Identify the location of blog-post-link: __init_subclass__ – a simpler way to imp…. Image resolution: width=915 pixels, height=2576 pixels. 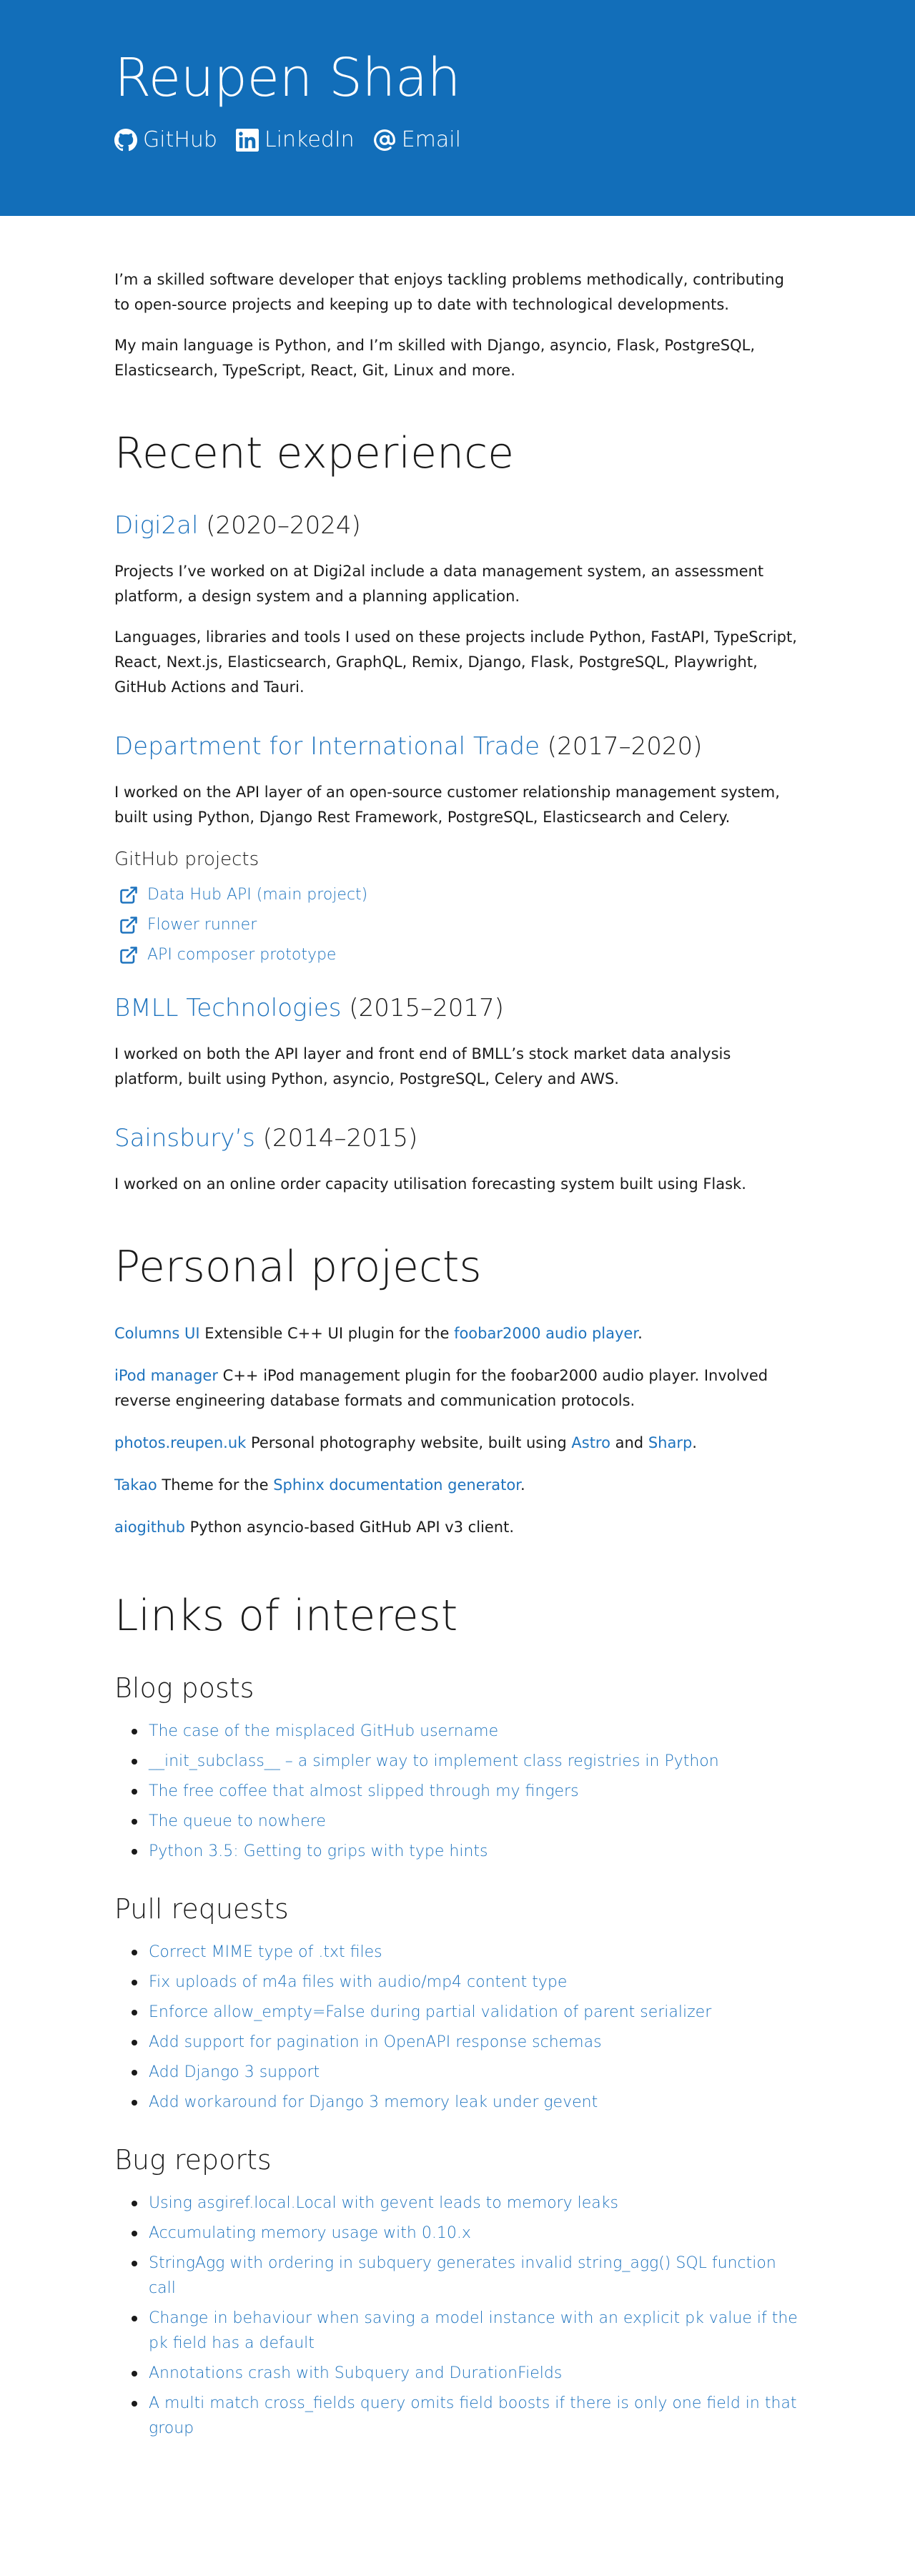
(434, 1761).